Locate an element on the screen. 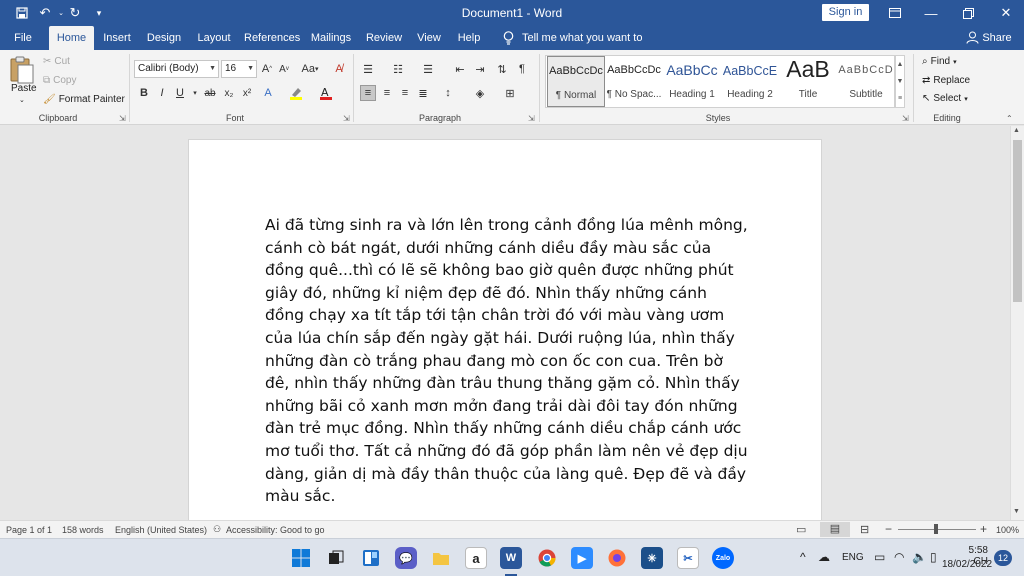 This screenshot has height=576, width=1024. format-painter-button: 🖌 Format Painter is located at coordinates (84, 99).